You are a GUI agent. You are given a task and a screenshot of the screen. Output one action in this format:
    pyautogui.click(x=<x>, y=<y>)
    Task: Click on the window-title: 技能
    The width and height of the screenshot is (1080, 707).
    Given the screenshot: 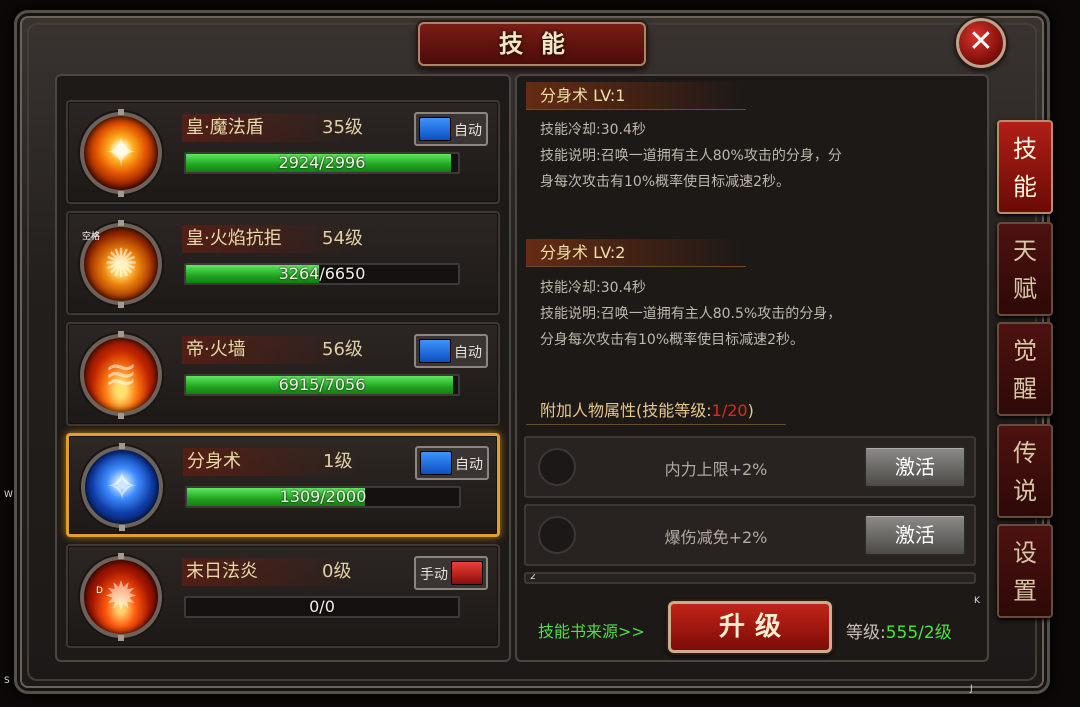 What is the action you would take?
    pyautogui.click(x=541, y=43)
    